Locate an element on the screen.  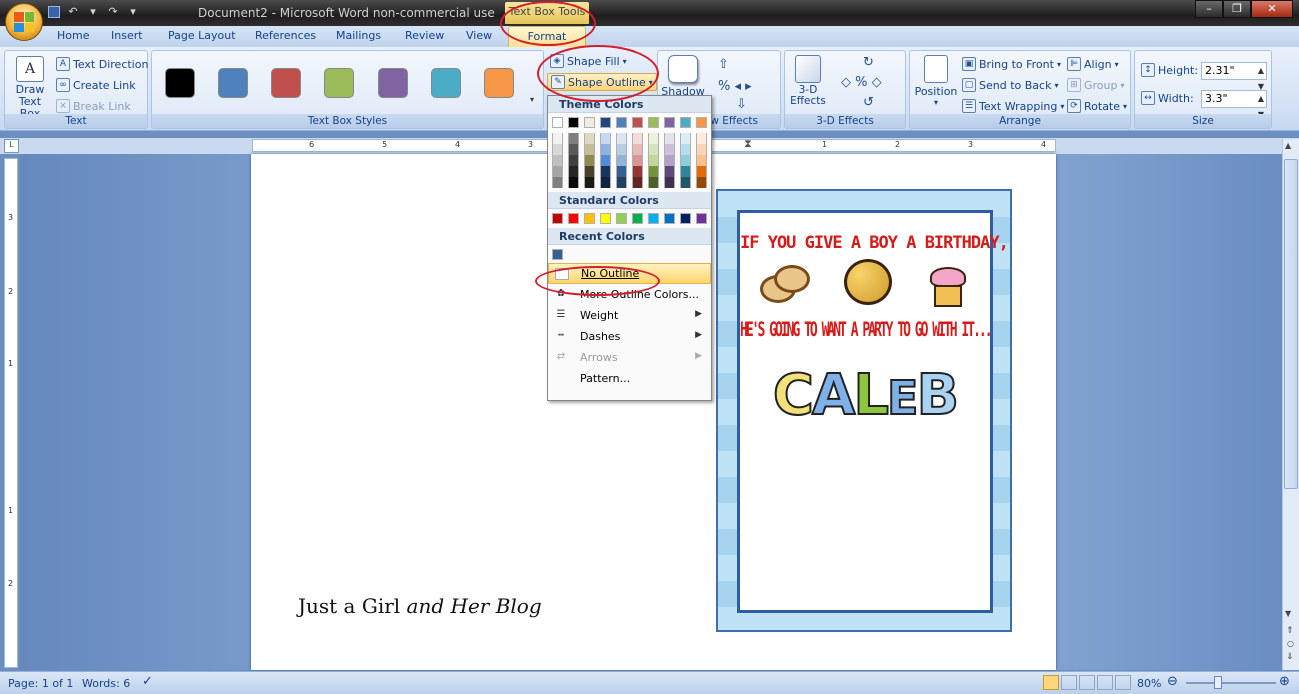
nudge-shadow-up-icon: ⇧ is located at coordinates (723, 64).